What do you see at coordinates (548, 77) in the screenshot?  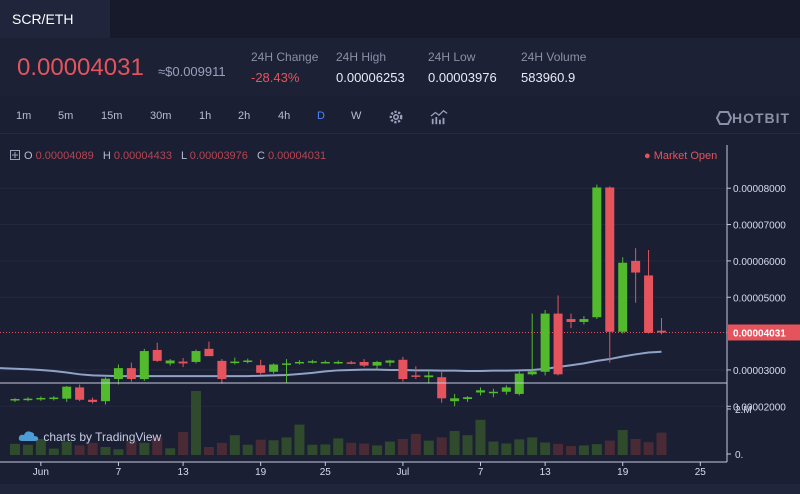 I see `stat-value: 583960.9` at bounding box center [548, 77].